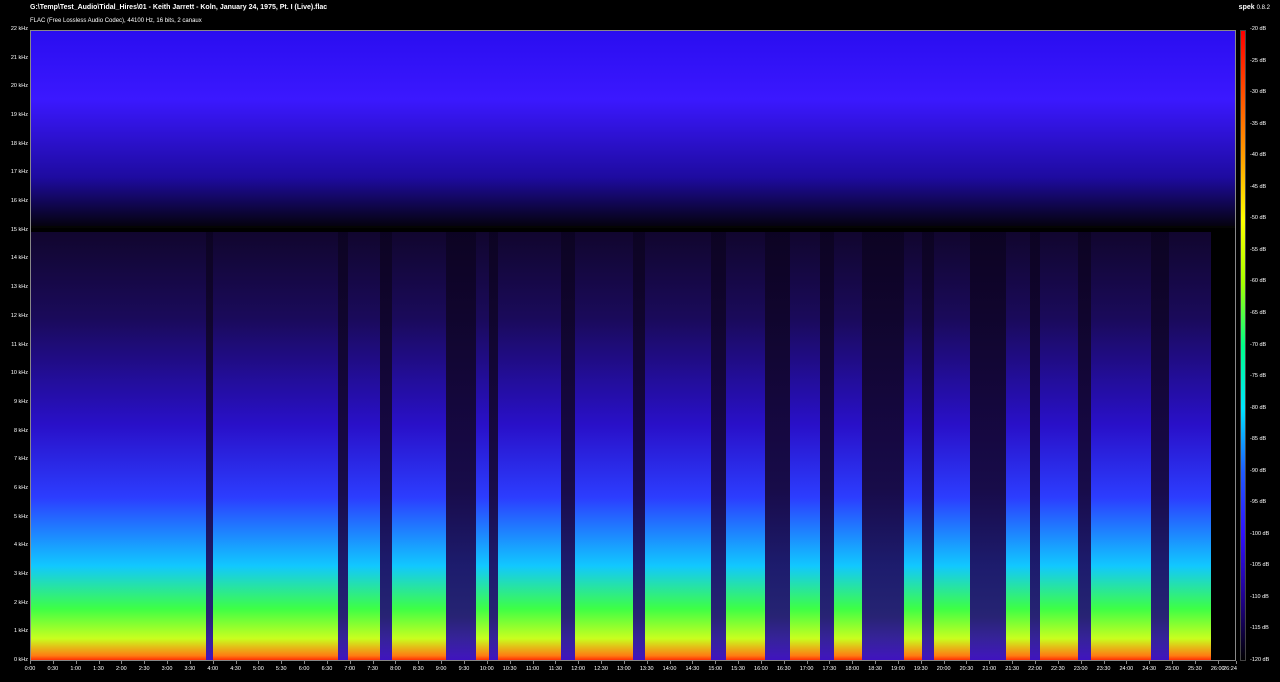 This screenshot has height=682, width=1280. Describe the element at coordinates (738, 669) in the screenshot. I see `time-label: 15:30` at that location.